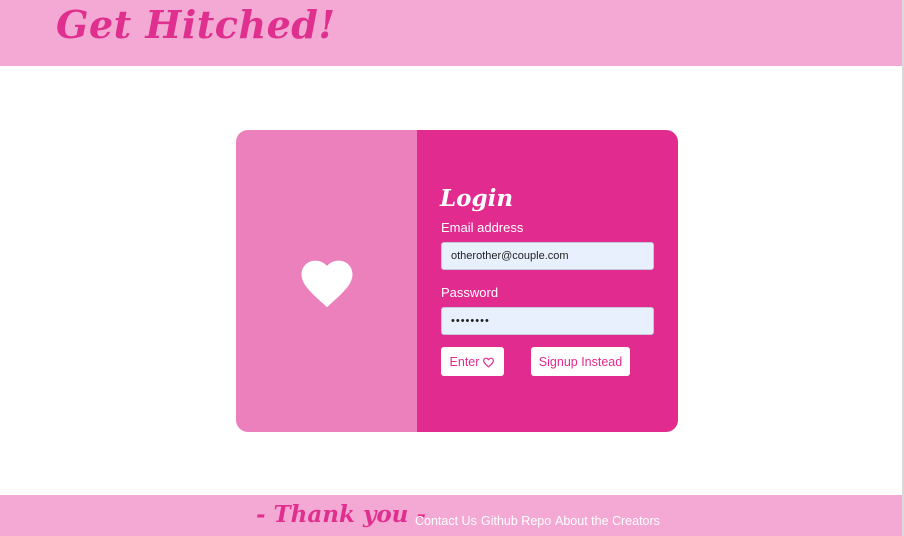 The width and height of the screenshot is (904, 536). What do you see at coordinates (547, 256) in the screenshot?
I see `email-field: otherother@couple.com` at bounding box center [547, 256].